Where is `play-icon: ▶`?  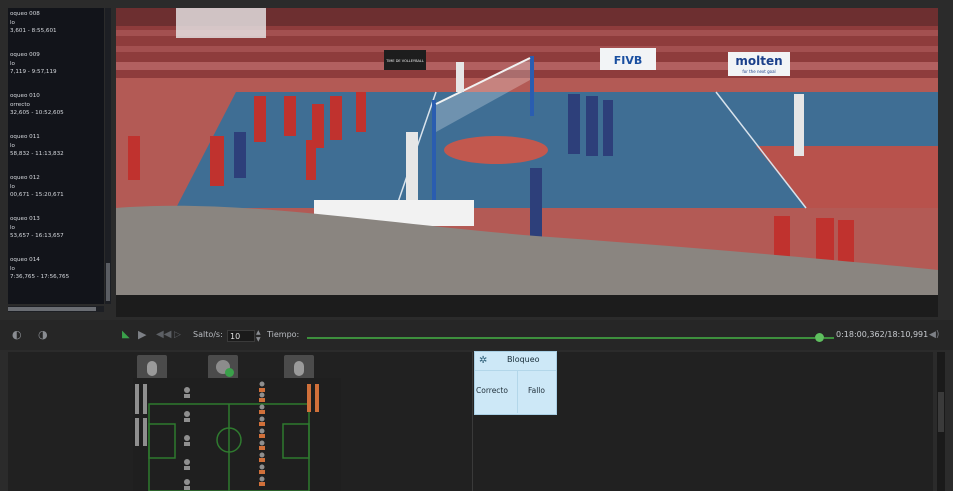 play-icon: ▶ is located at coordinates (142, 335).